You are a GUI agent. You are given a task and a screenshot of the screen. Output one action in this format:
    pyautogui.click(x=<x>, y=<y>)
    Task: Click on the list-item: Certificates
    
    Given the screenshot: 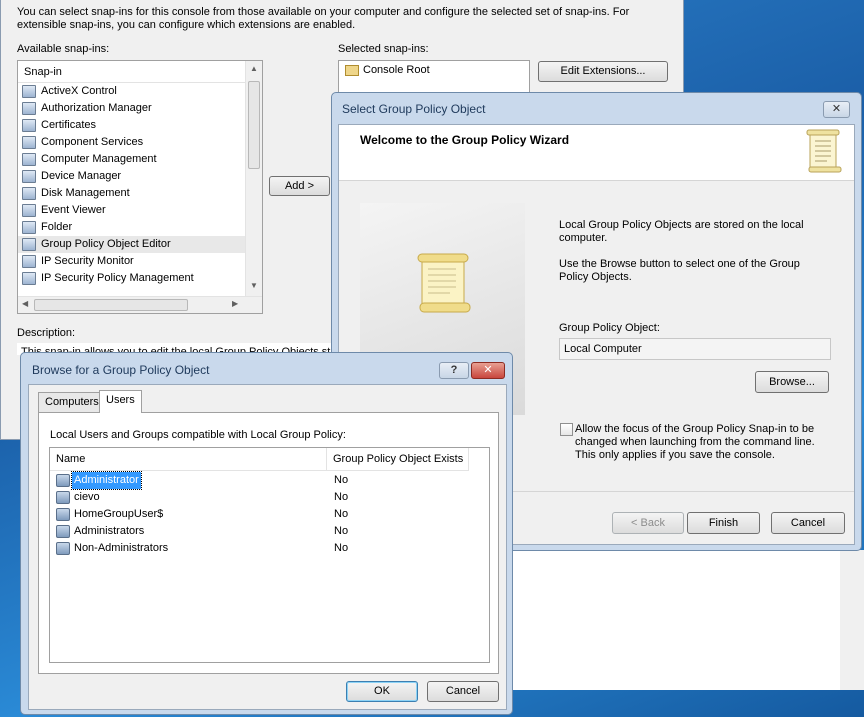 What is the action you would take?
    pyautogui.click(x=132, y=125)
    